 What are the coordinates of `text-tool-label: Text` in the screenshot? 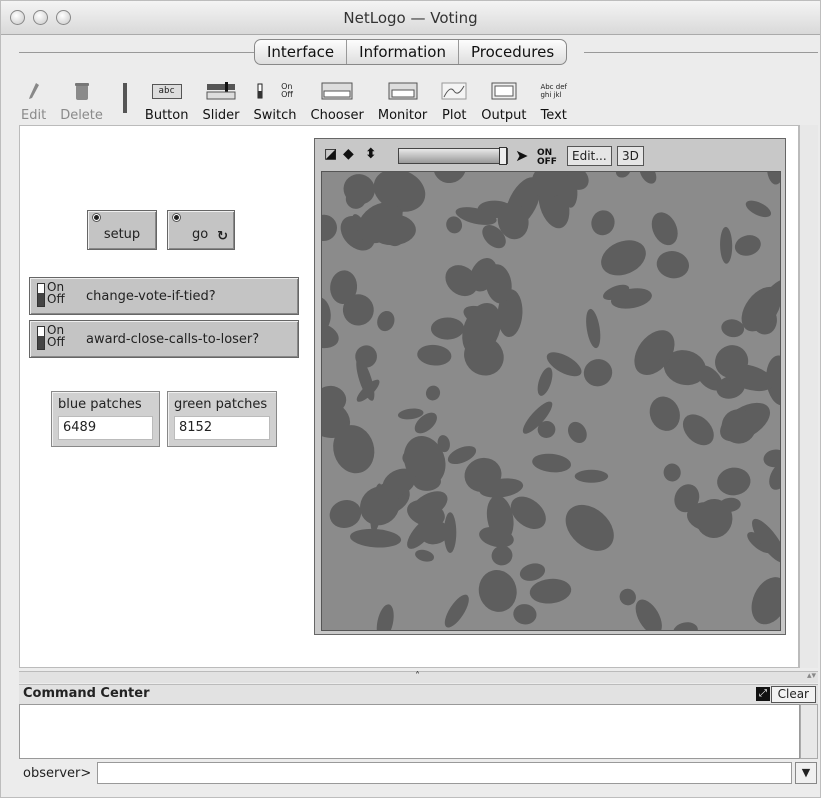 It's located at (553, 115).